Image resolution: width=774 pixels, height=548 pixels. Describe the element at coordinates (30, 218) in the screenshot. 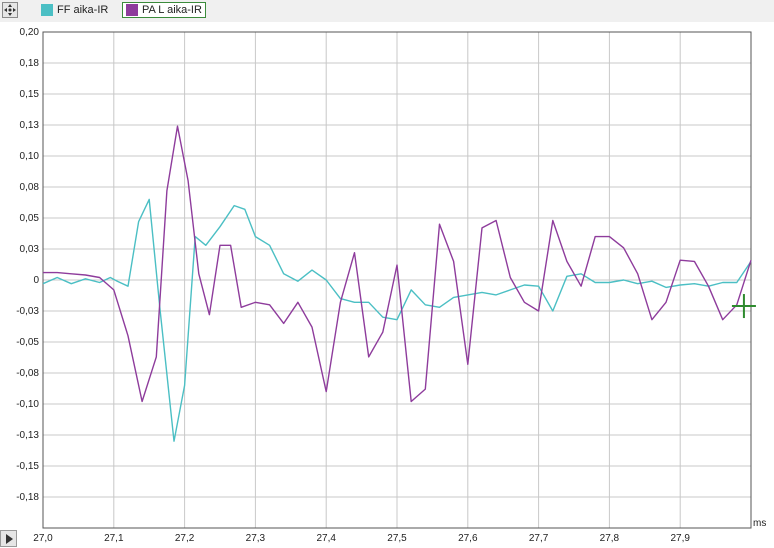

I see `y-tick-label: 0,05` at that location.